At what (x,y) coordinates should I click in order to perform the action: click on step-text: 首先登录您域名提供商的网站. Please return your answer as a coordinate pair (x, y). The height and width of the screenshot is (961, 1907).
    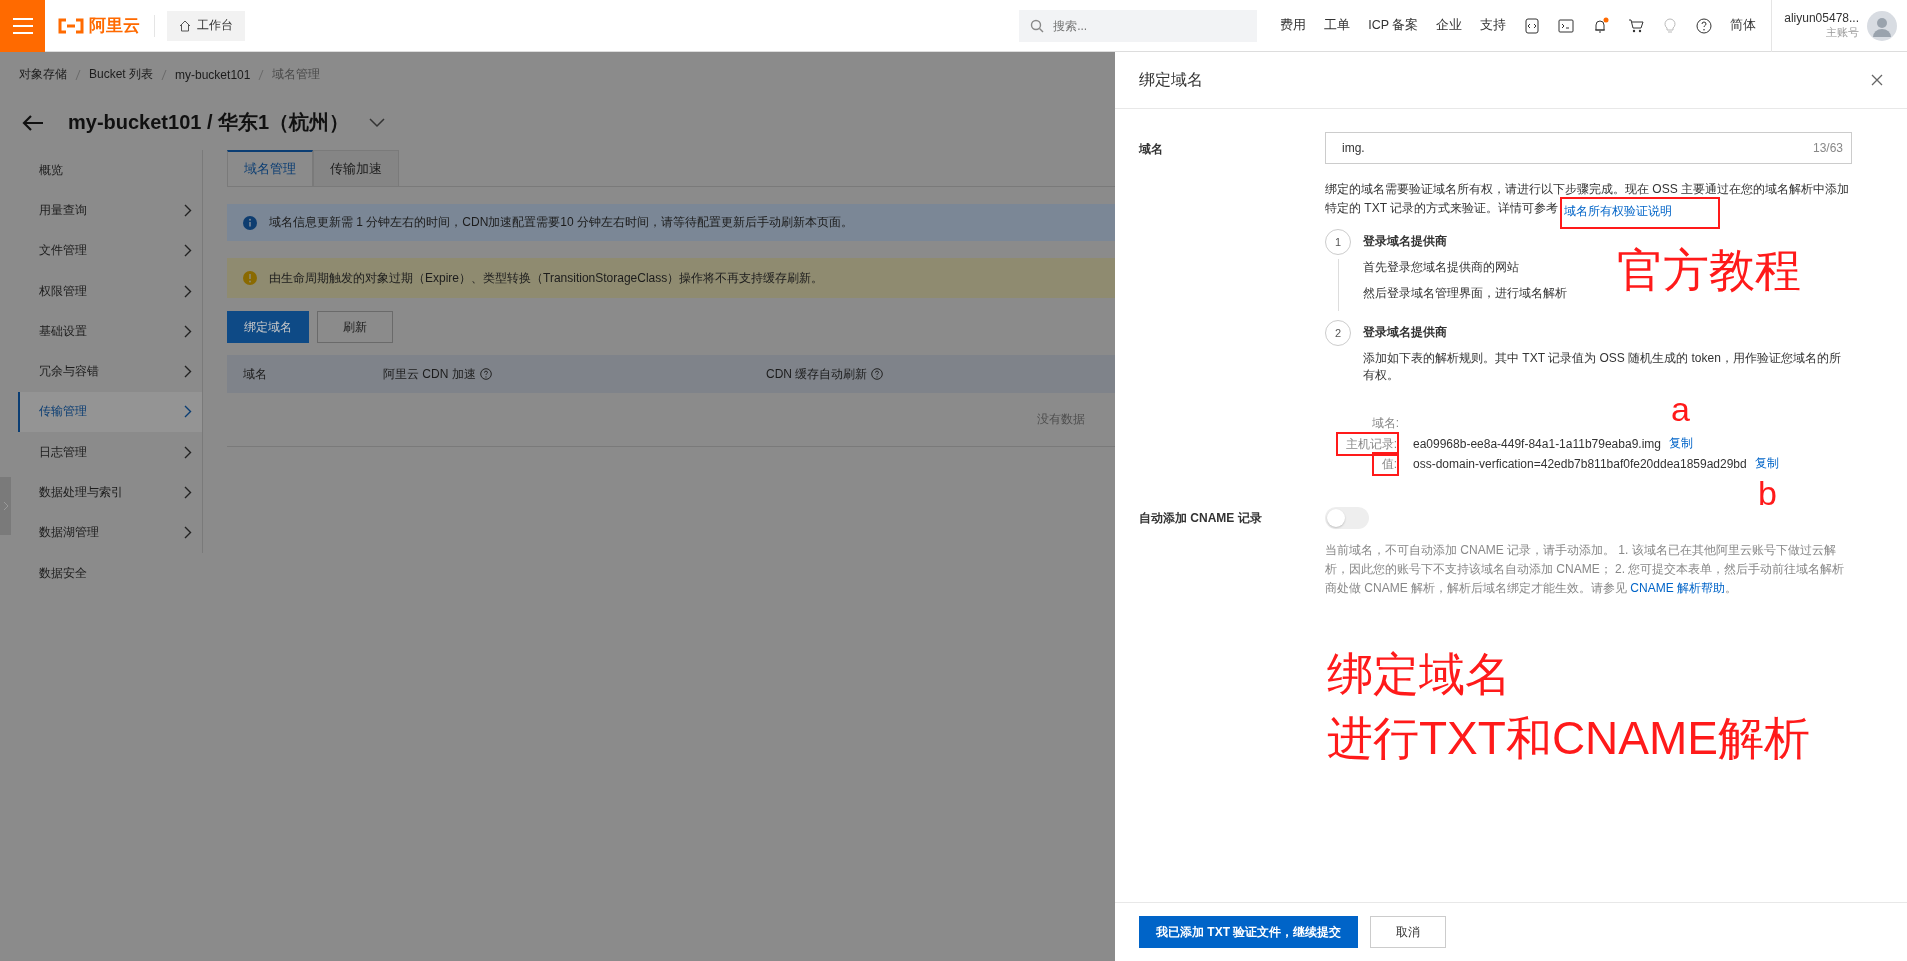
    Looking at the image, I should click on (1441, 267).